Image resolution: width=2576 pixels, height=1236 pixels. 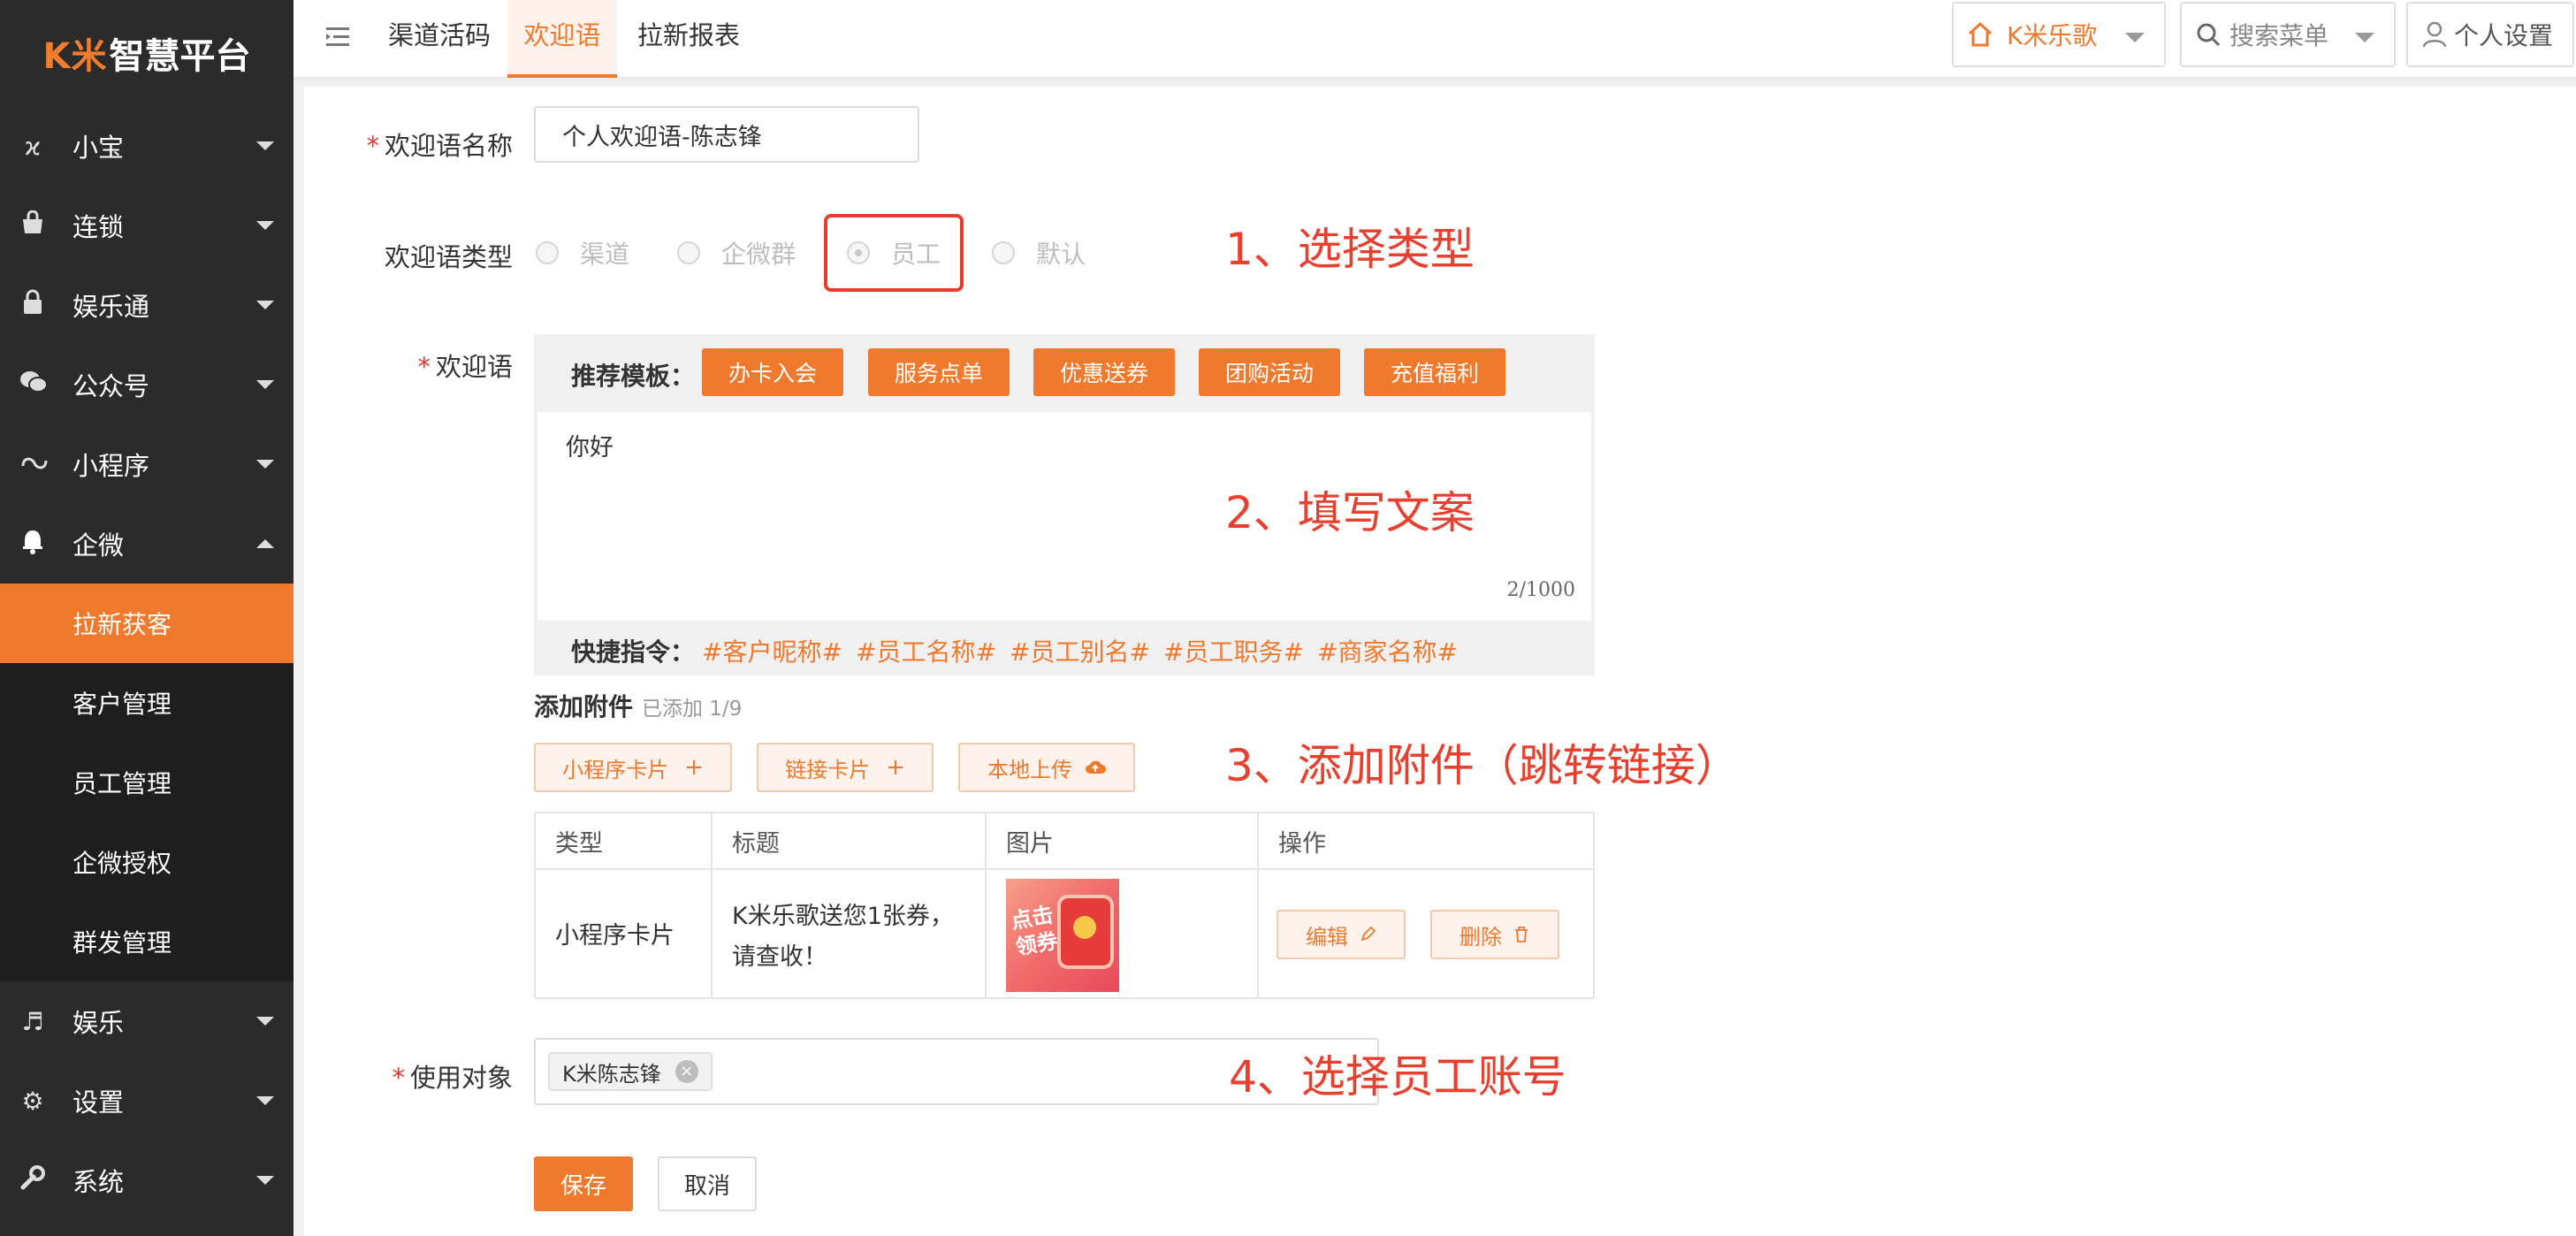 What do you see at coordinates (850, 933) in the screenshot?
I see `cell-title: K米乐歌送您1张券，请查收！` at bounding box center [850, 933].